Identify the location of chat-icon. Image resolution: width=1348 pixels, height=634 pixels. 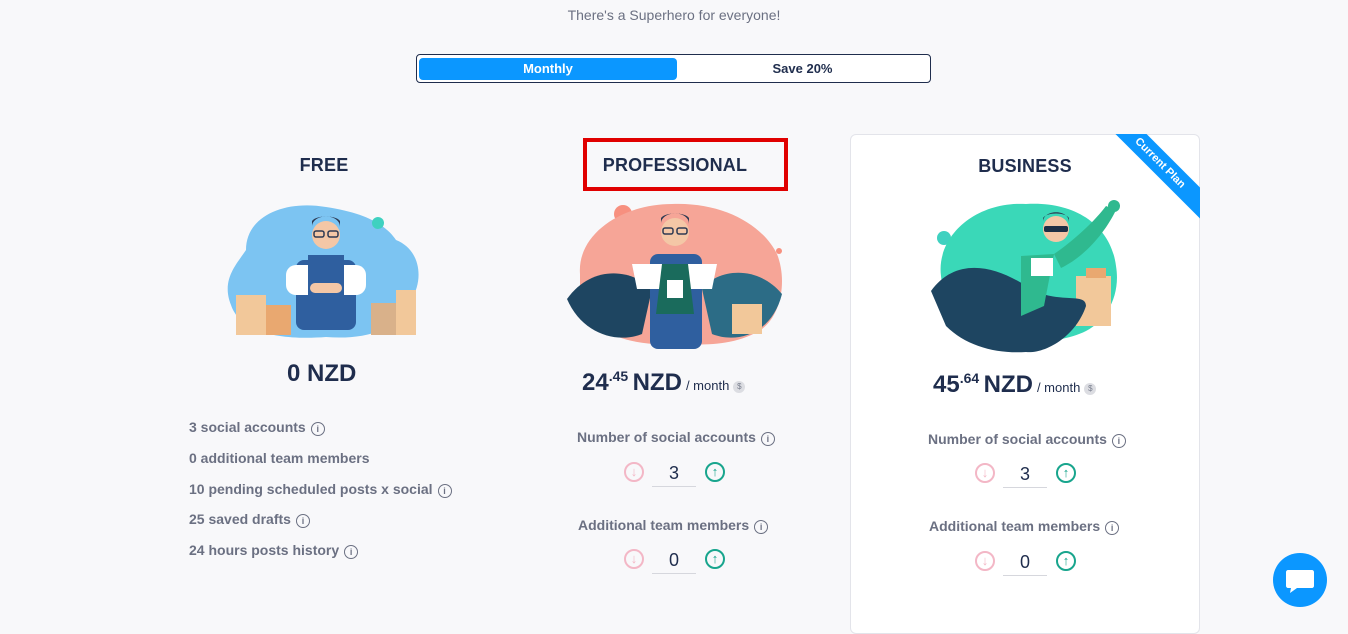
(1300, 581).